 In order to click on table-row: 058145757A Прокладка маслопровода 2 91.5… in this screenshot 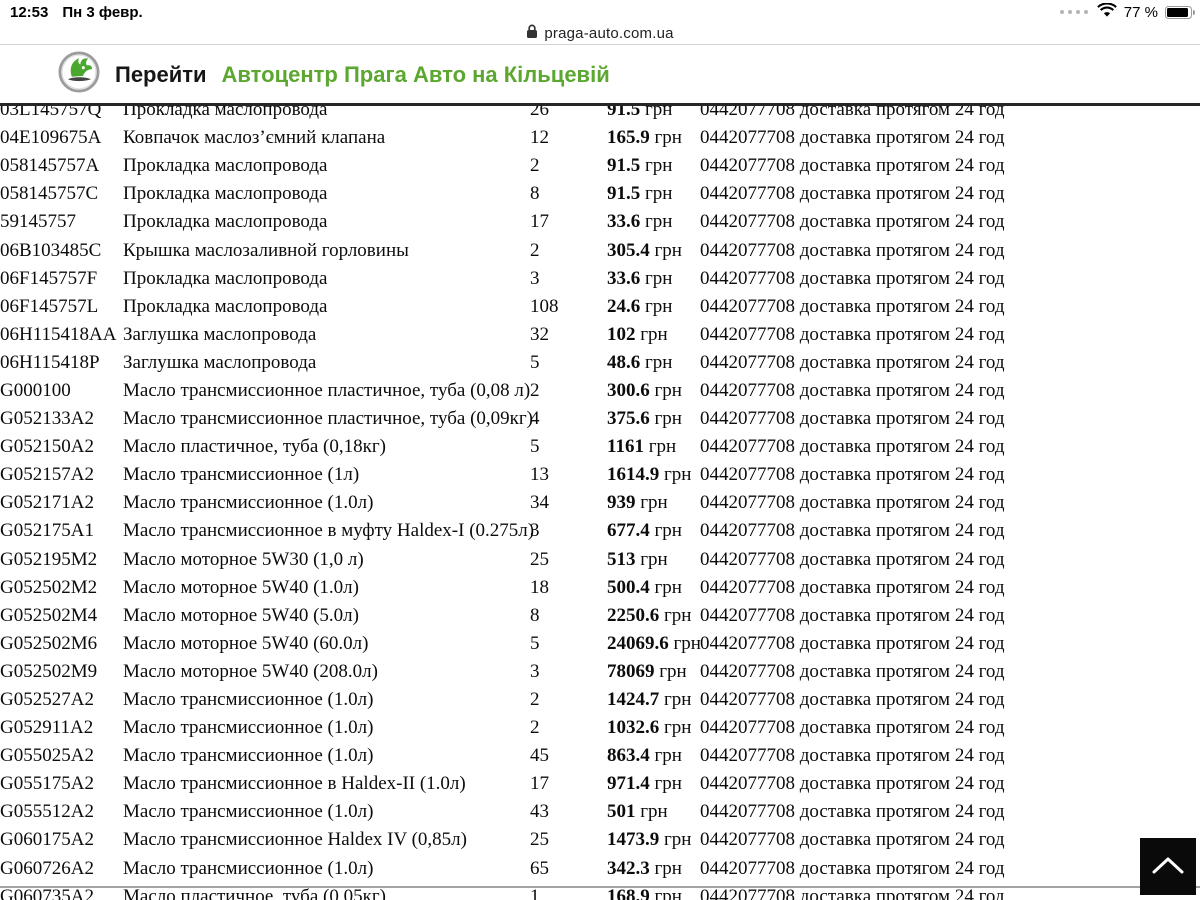, I will do `click(600, 166)`.